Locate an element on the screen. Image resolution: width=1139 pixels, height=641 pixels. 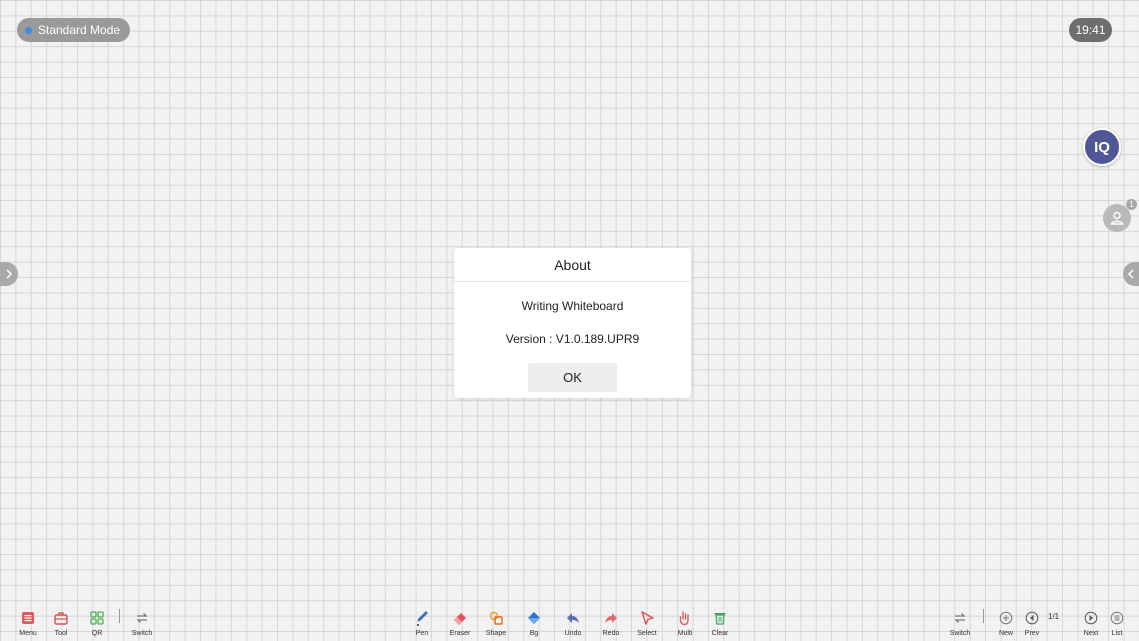
left-edge-expand-tab is located at coordinates (9, 274).